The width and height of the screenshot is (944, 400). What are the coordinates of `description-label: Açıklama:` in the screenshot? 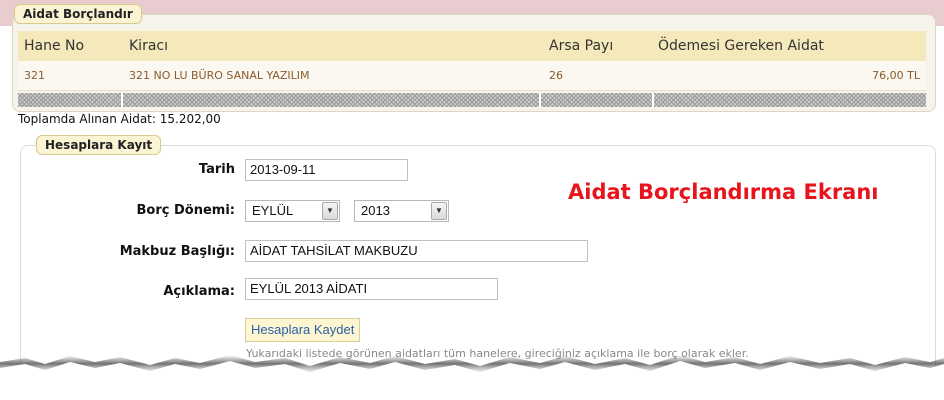 It's located at (199, 291).